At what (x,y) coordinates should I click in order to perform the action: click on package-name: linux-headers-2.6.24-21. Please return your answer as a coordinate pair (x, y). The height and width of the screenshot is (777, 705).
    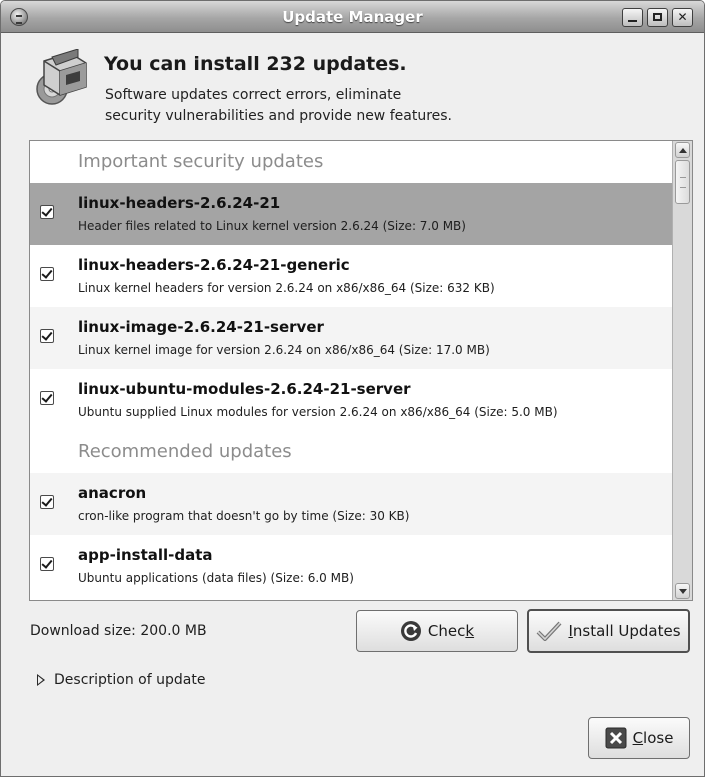
    Looking at the image, I should click on (179, 203).